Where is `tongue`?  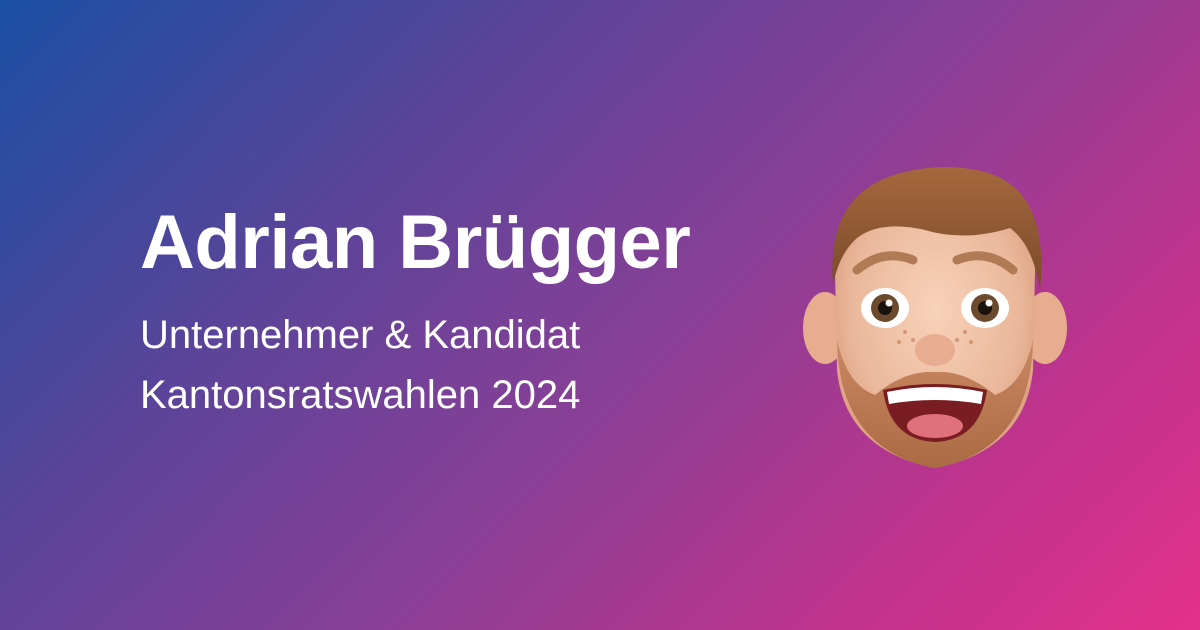
tongue is located at coordinates (935, 426).